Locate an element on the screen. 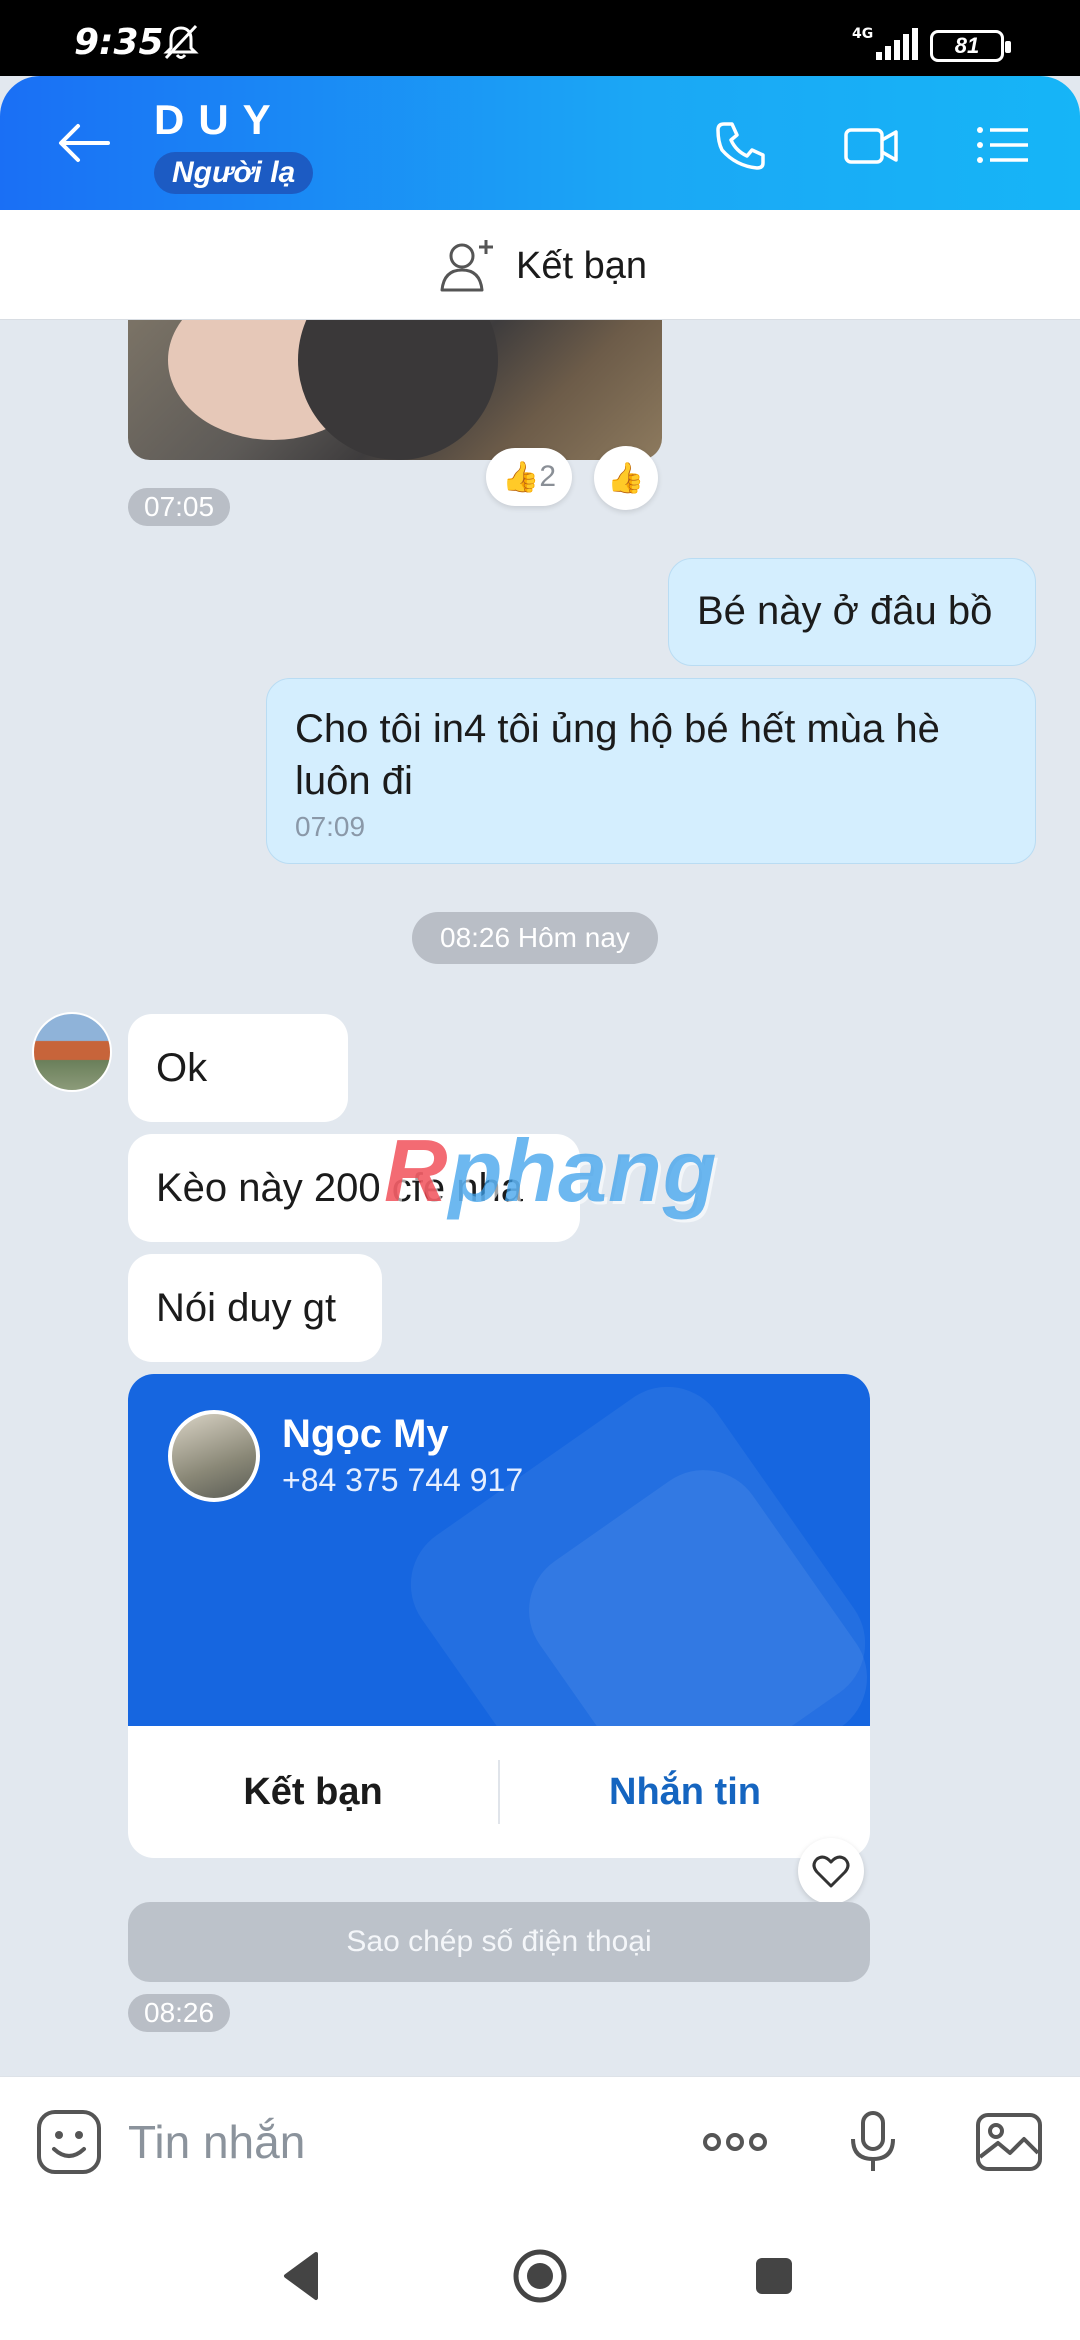 The width and height of the screenshot is (1080, 2340). message-input-bar: Tin nhắn is located at coordinates (540, 2144).